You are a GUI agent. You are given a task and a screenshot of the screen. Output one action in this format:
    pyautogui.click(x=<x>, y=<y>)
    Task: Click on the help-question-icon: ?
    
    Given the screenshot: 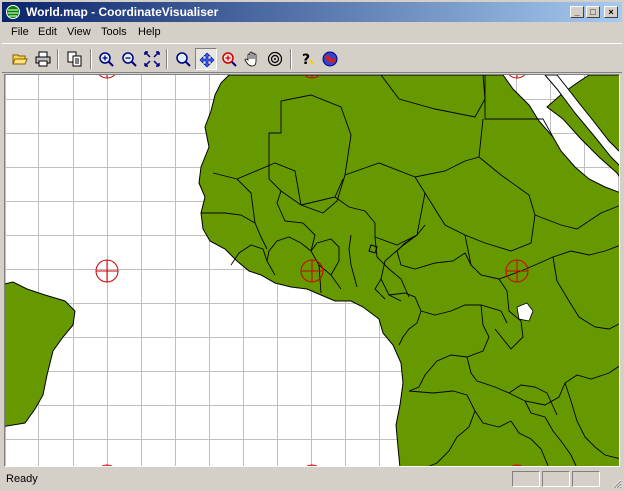 What is the action you would take?
    pyautogui.click(x=308, y=59)
    